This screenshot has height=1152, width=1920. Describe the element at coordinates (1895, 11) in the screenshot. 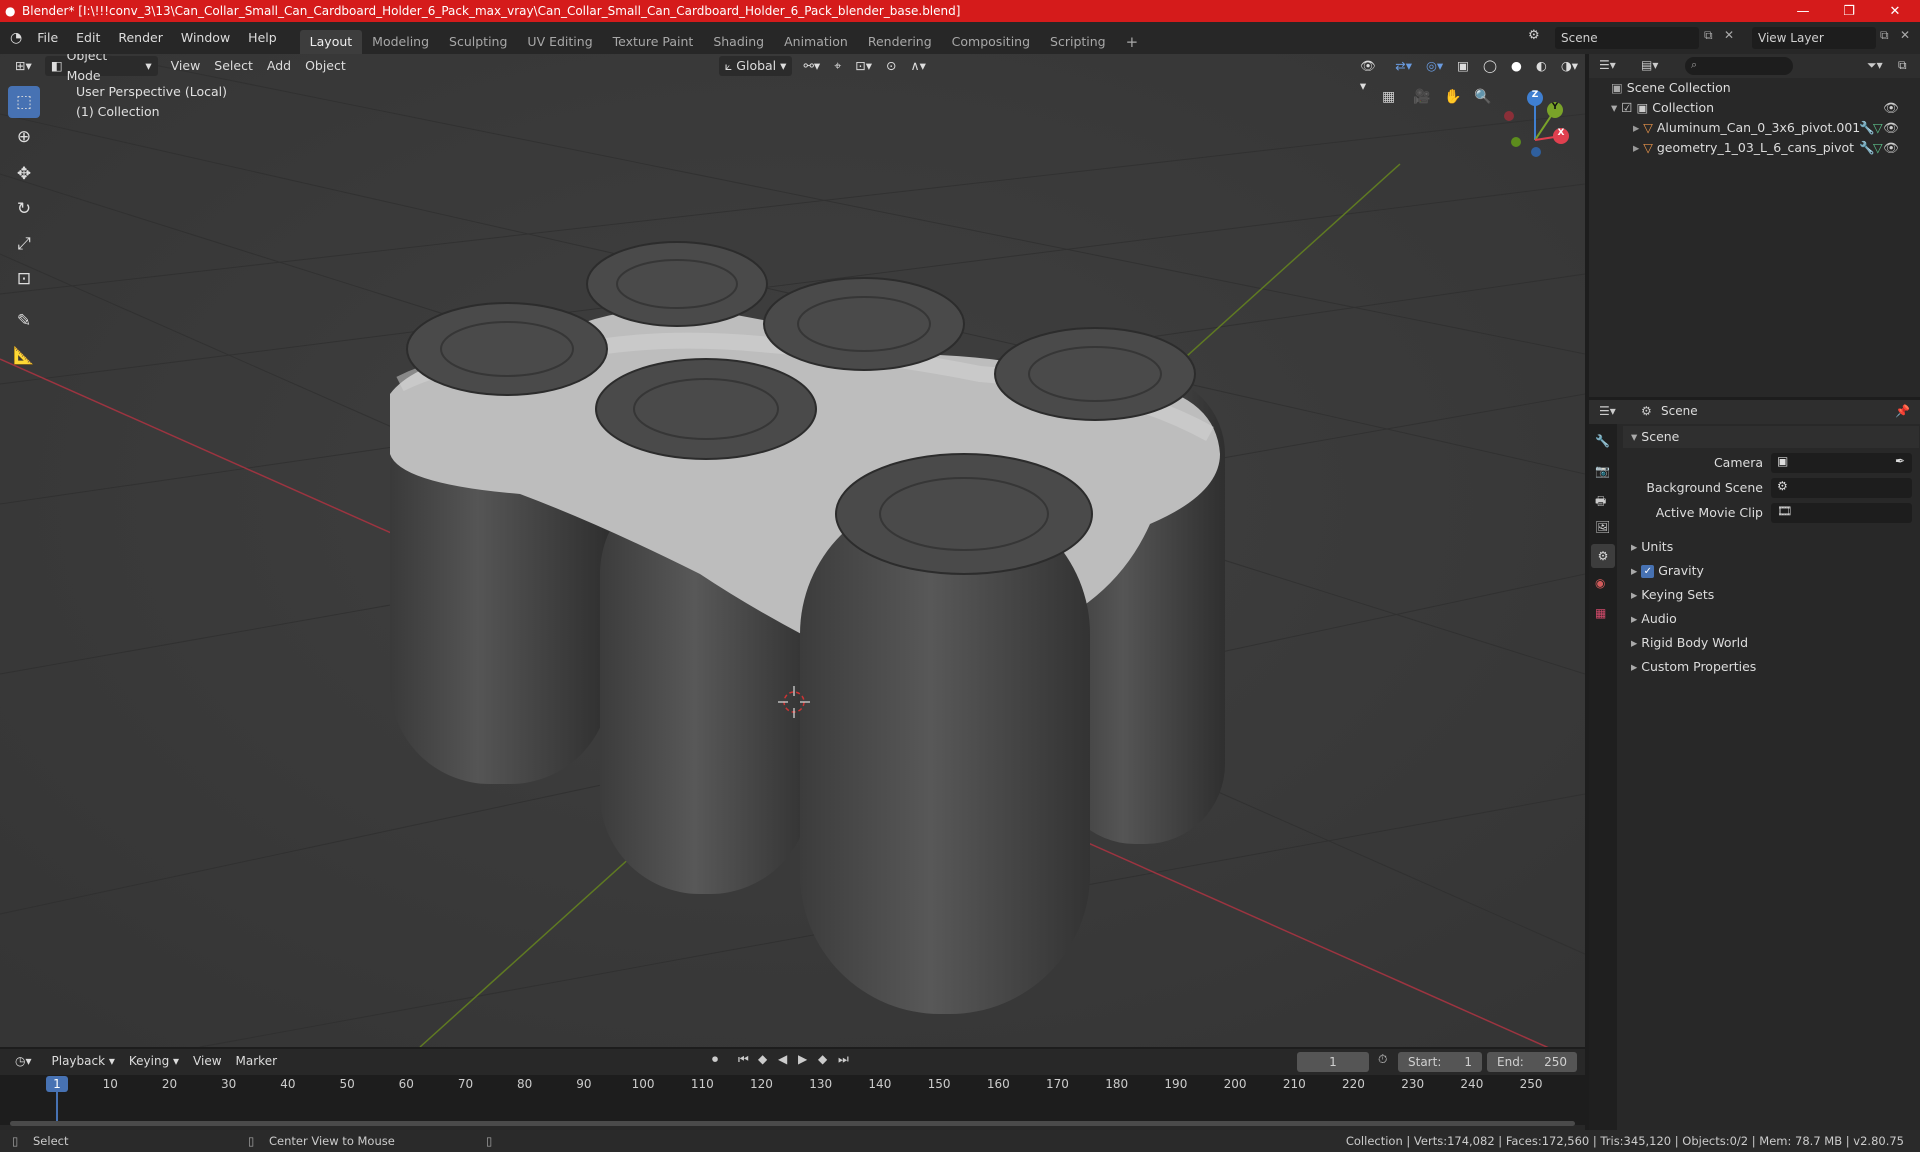

I see `close-icon: ✕` at that location.